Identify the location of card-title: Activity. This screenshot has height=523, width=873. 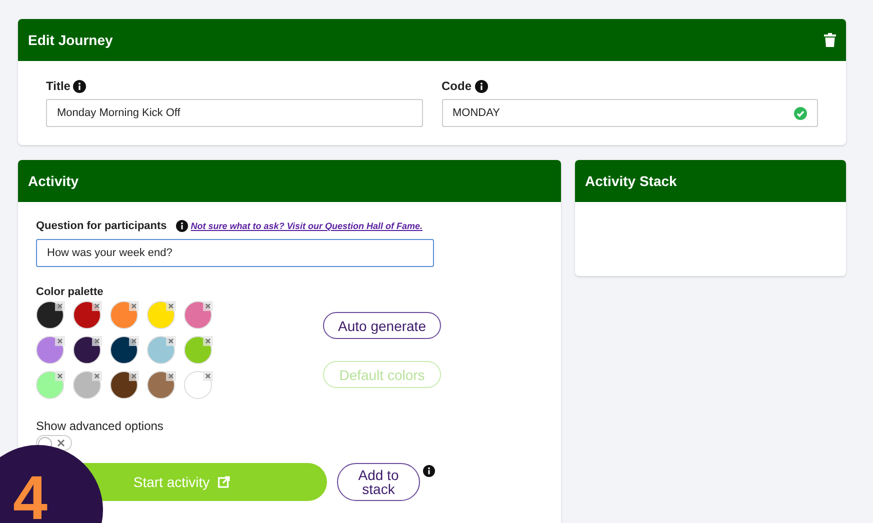
(53, 181).